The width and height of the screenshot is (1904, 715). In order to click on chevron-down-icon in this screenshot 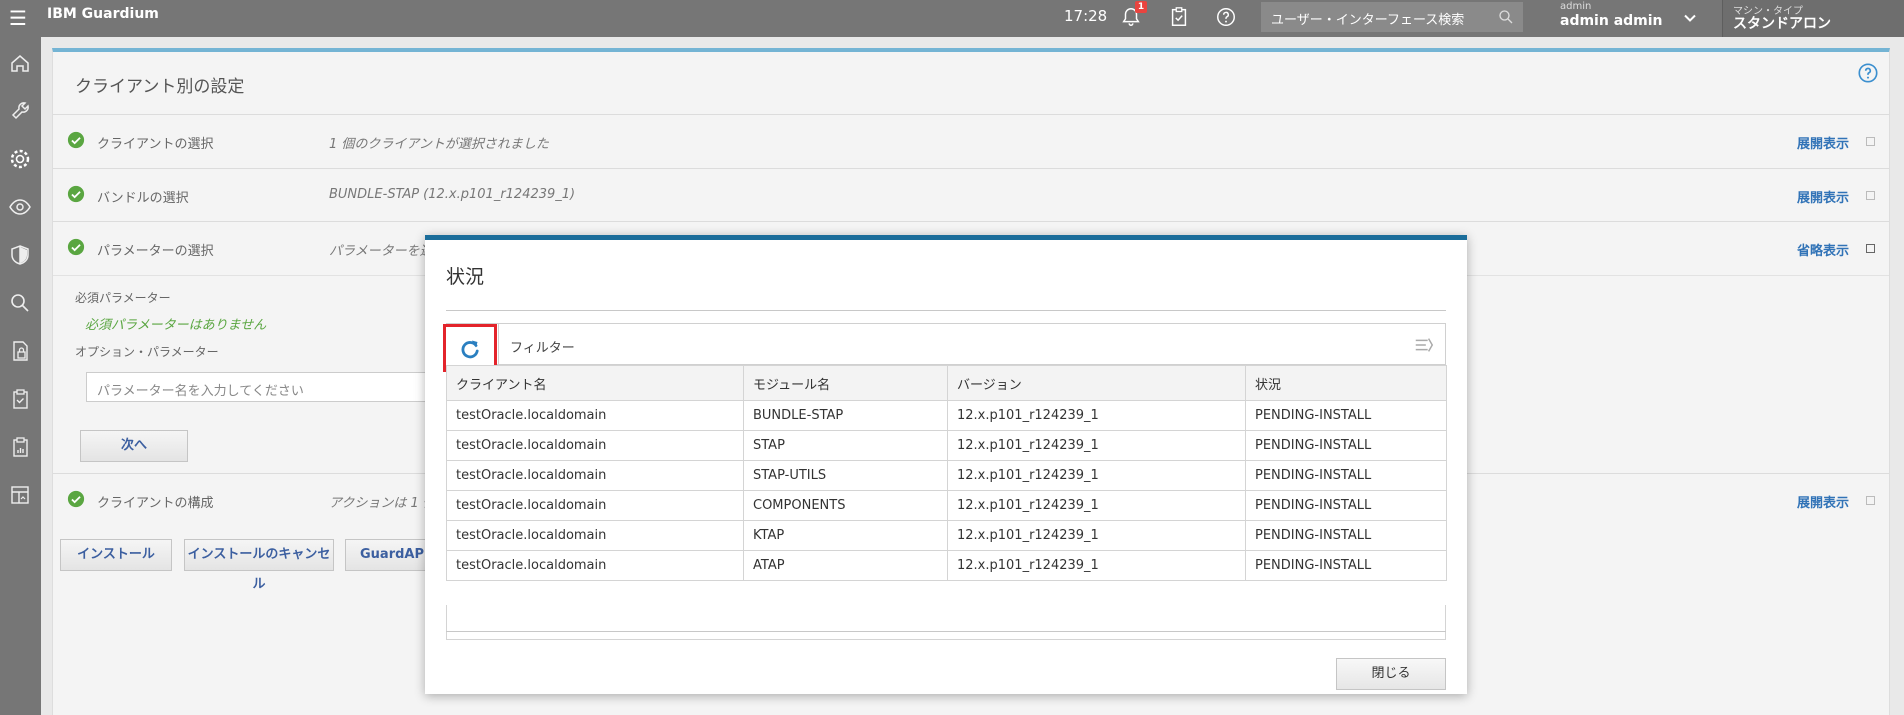, I will do `click(1690, 18)`.